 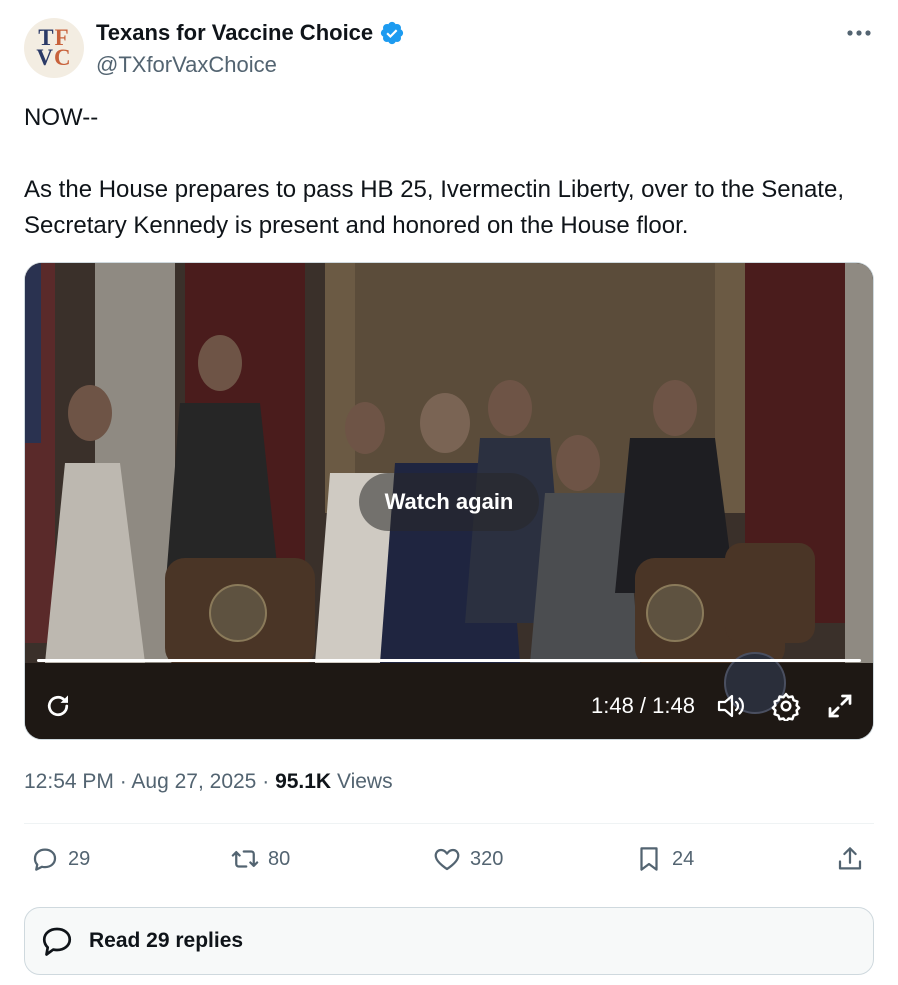 I want to click on tweet-line-1: NOW--, so click(x=61, y=117).